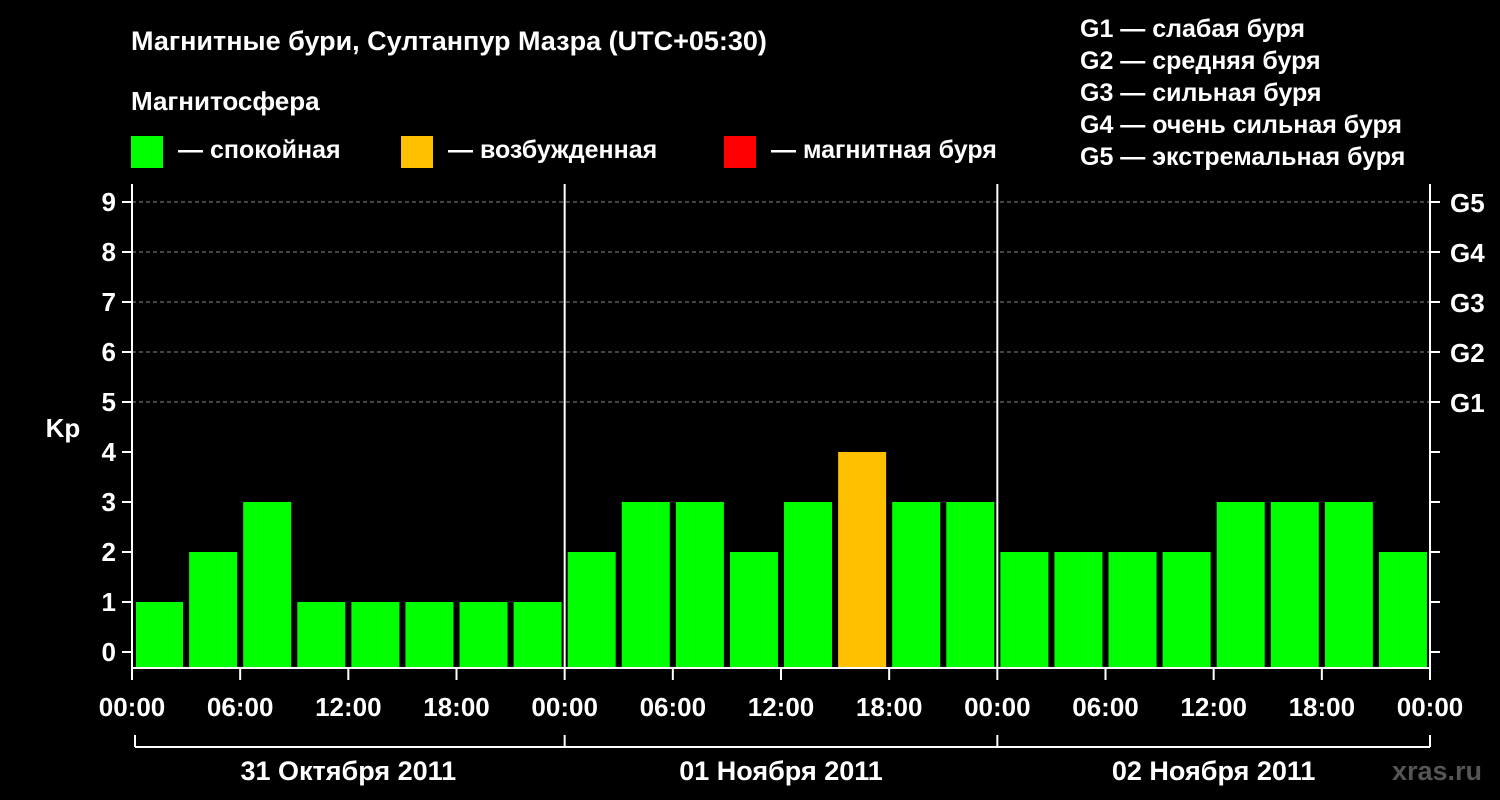  What do you see at coordinates (109, 202) in the screenshot?
I see `y-tick-label: 9` at bounding box center [109, 202].